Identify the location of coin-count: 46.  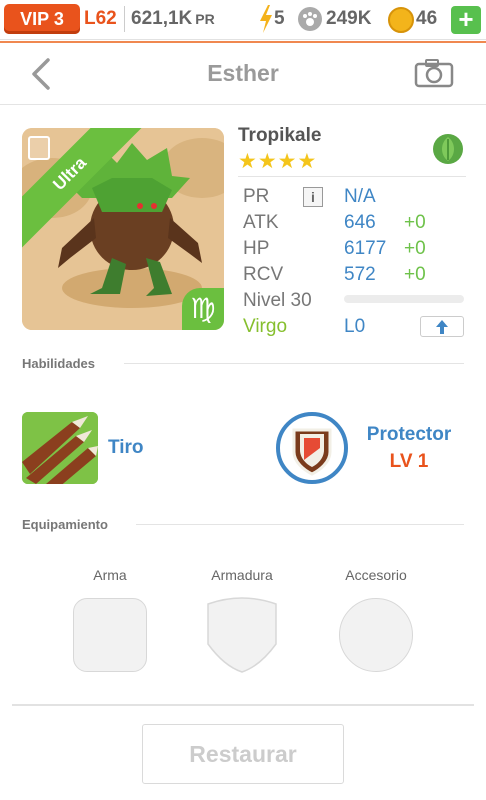
(427, 18).